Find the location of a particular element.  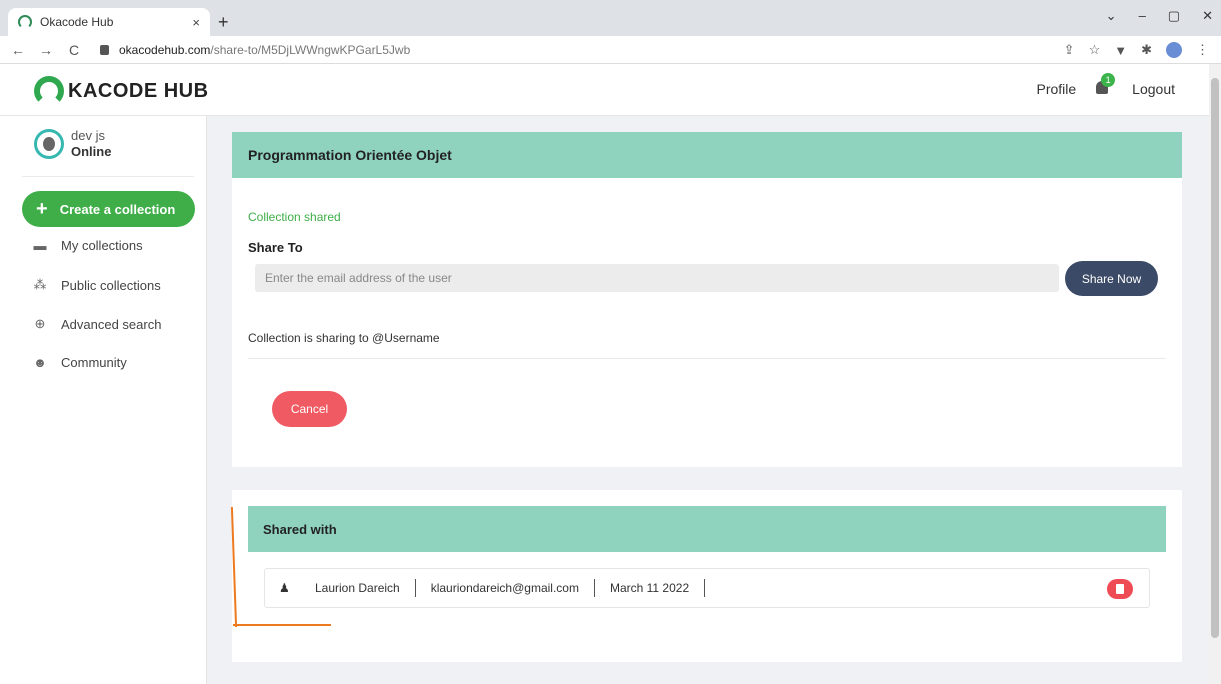

scrollbar is located at coordinates (1215, 374).